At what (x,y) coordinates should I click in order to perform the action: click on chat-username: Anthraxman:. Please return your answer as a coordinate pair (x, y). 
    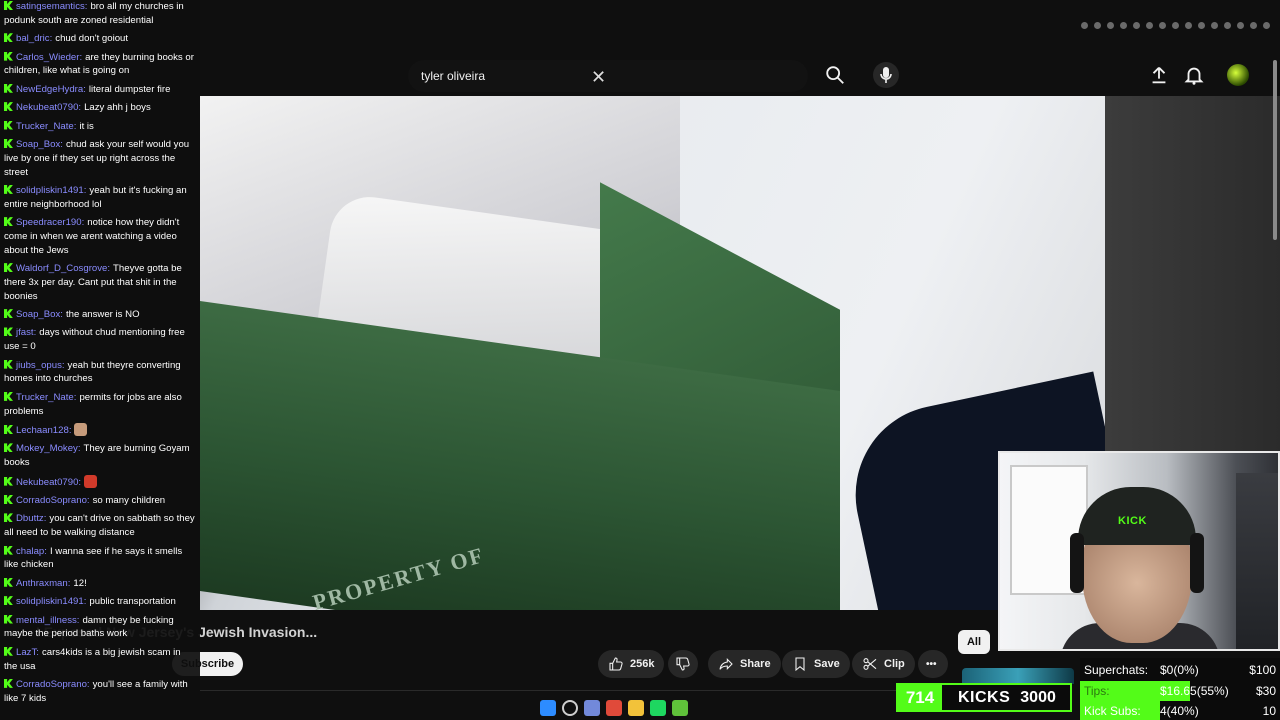
    Looking at the image, I should click on (43, 583).